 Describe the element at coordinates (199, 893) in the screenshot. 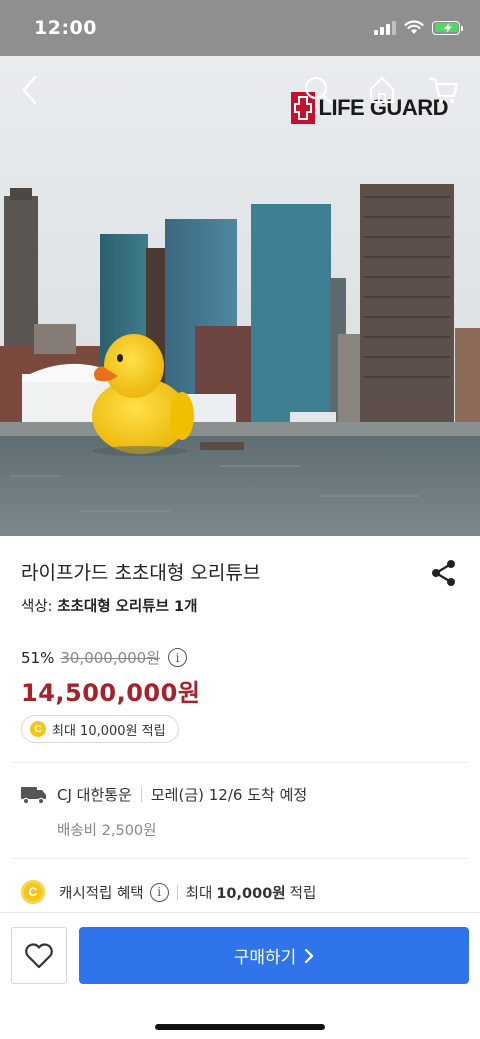

I see `cashback-prefix: 최대` at that location.